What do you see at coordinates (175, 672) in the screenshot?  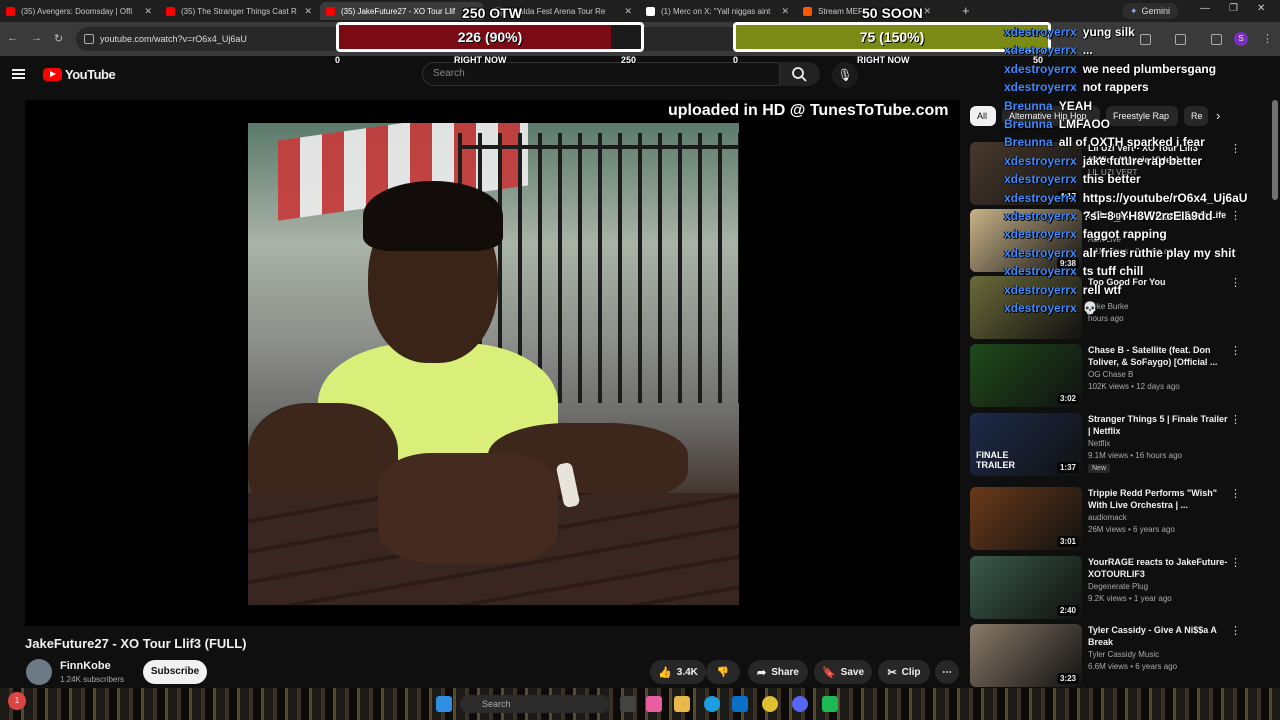 I see `subscribe-button: Subscribe` at bounding box center [175, 672].